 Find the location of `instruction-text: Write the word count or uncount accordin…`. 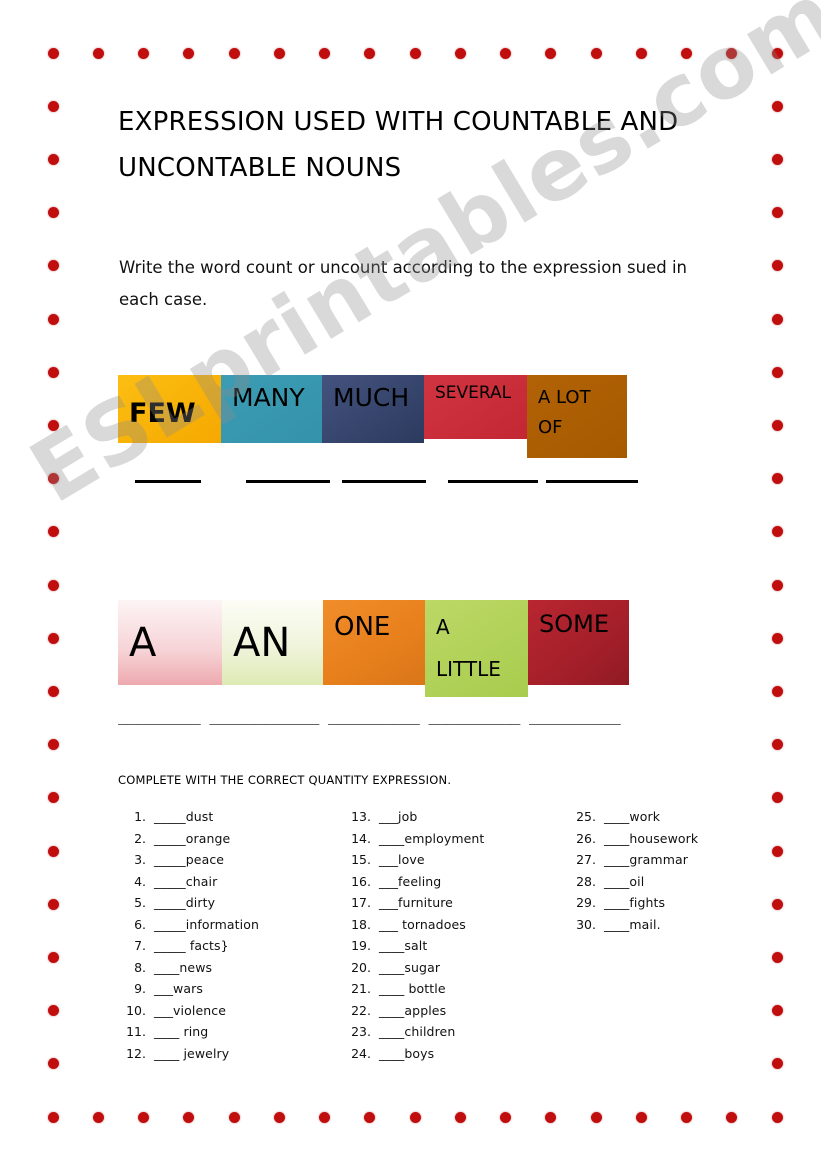

instruction-text: Write the word count or uncount accordin… is located at coordinates (403, 283).